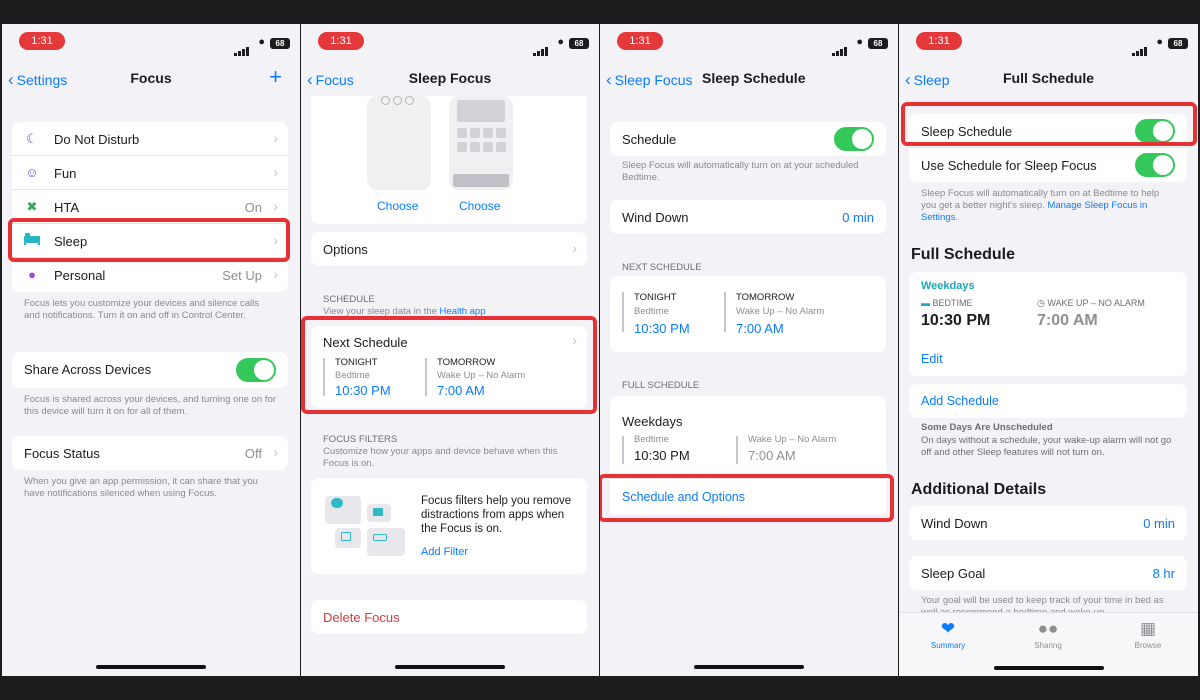 The height and width of the screenshot is (700, 1200). Describe the element at coordinates (399, 143) in the screenshot. I see `lock-screen-mock` at that location.